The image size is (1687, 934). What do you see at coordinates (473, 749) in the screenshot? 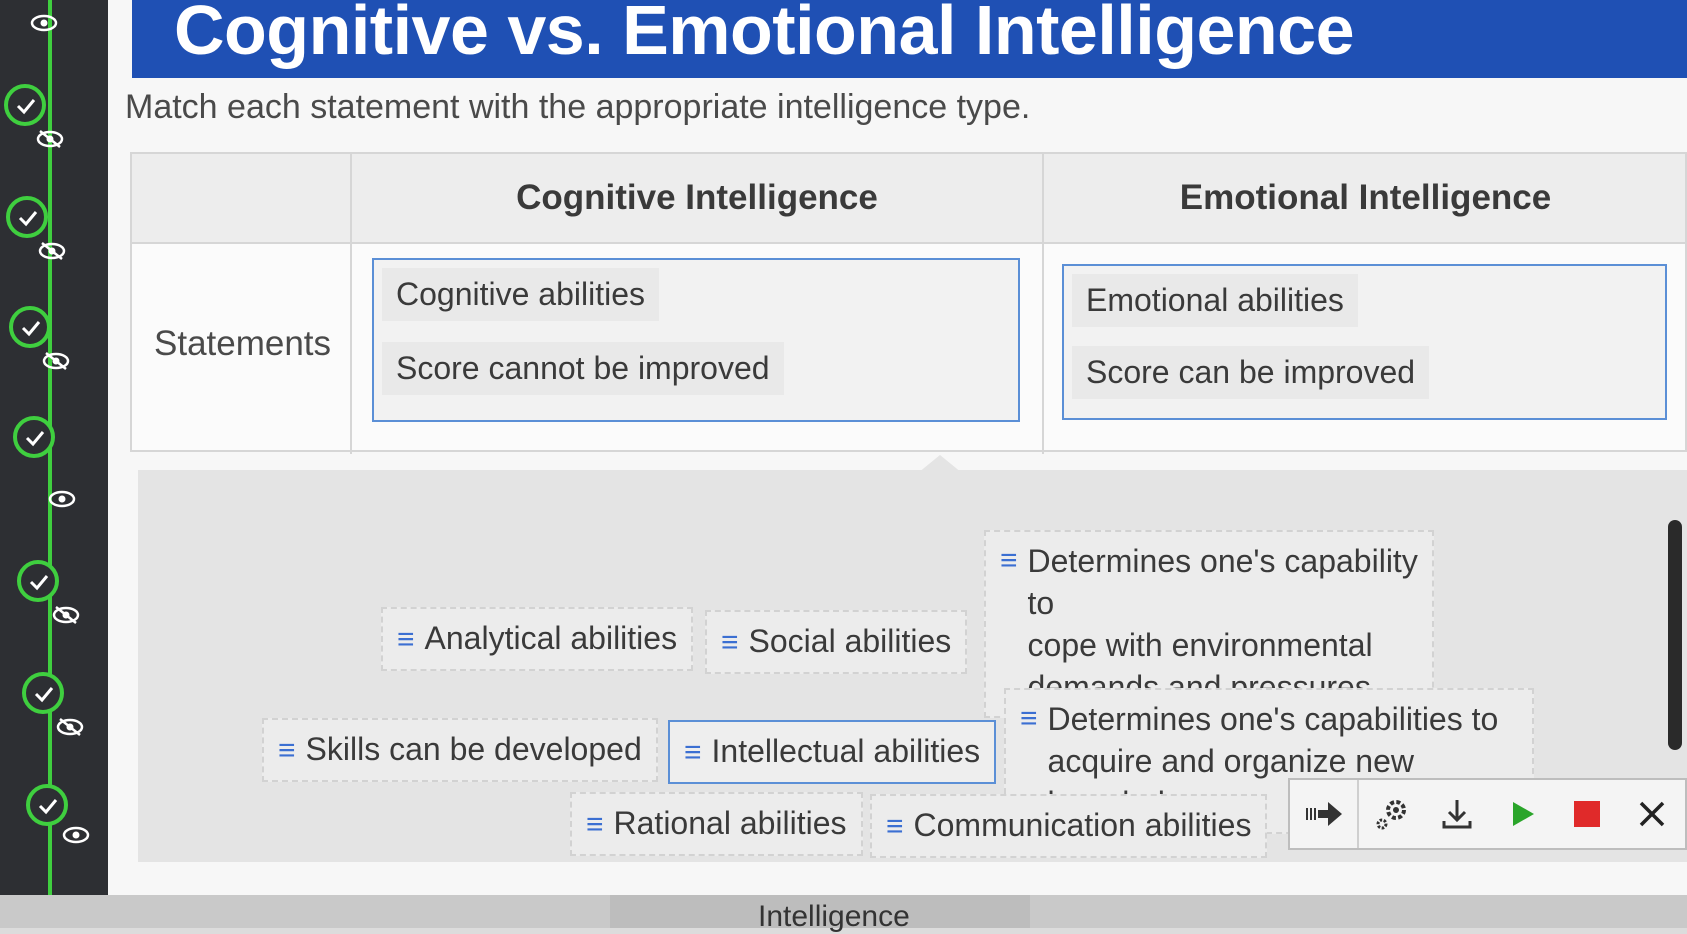
I see `chip-label: Skills can be developed` at bounding box center [473, 749].